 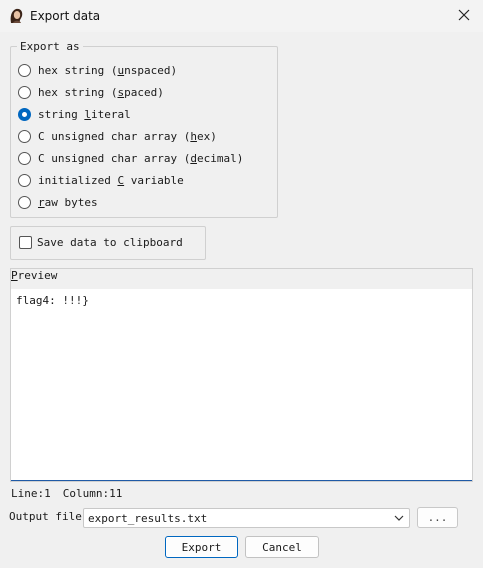 What do you see at coordinates (17, 16) in the screenshot?
I see `avatar-icon` at bounding box center [17, 16].